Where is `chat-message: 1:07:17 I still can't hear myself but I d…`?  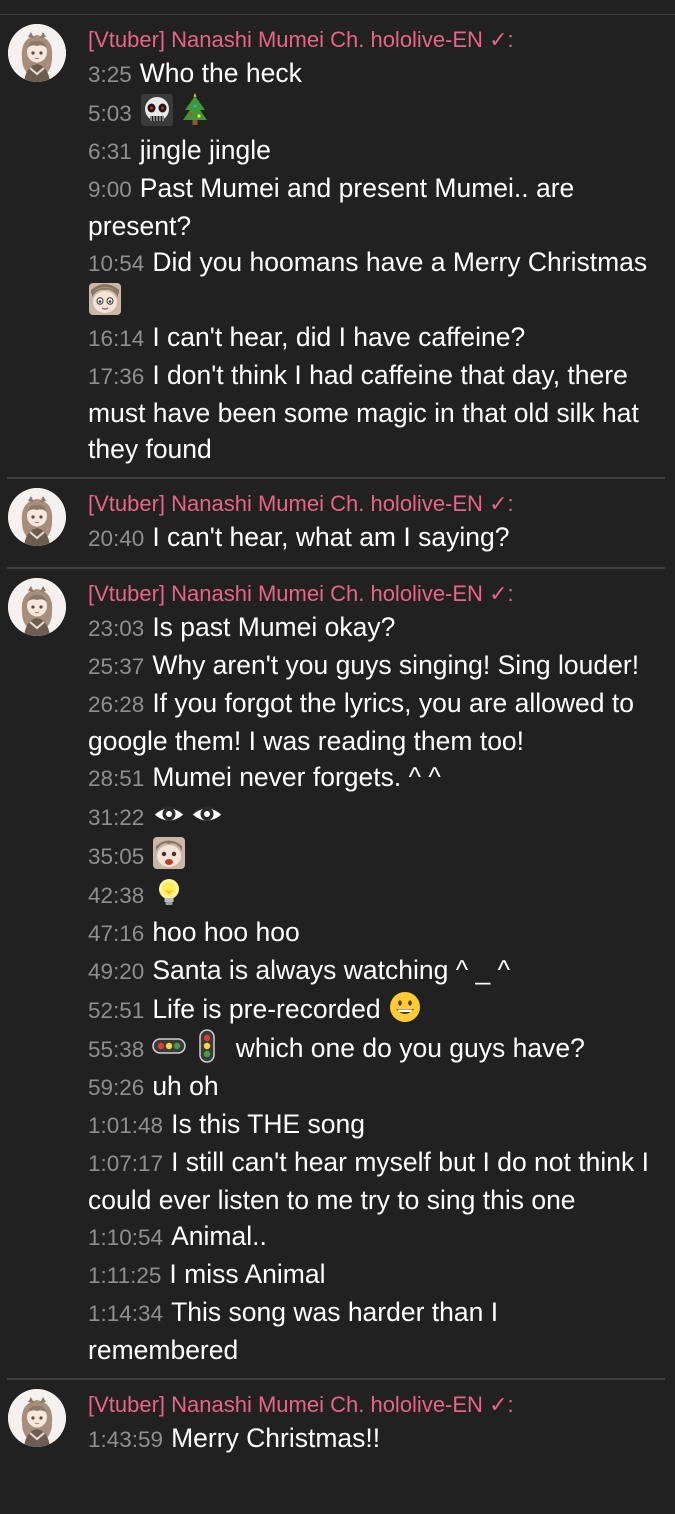
chat-message: 1:07:17 I still can't hear myself but I d… is located at coordinates (370, 1181).